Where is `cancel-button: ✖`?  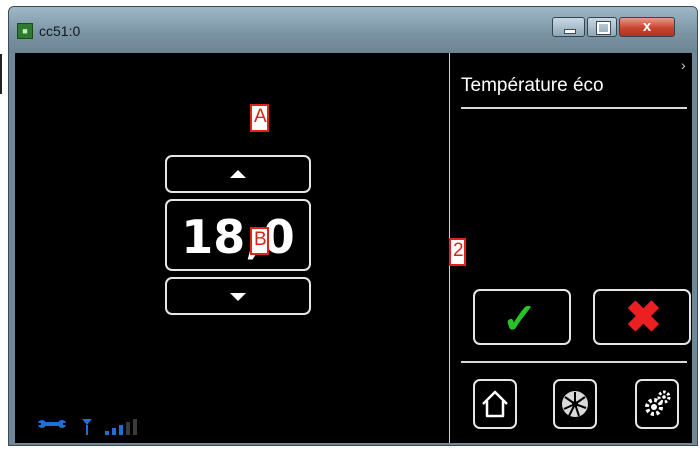
cancel-button: ✖ is located at coordinates (642, 317).